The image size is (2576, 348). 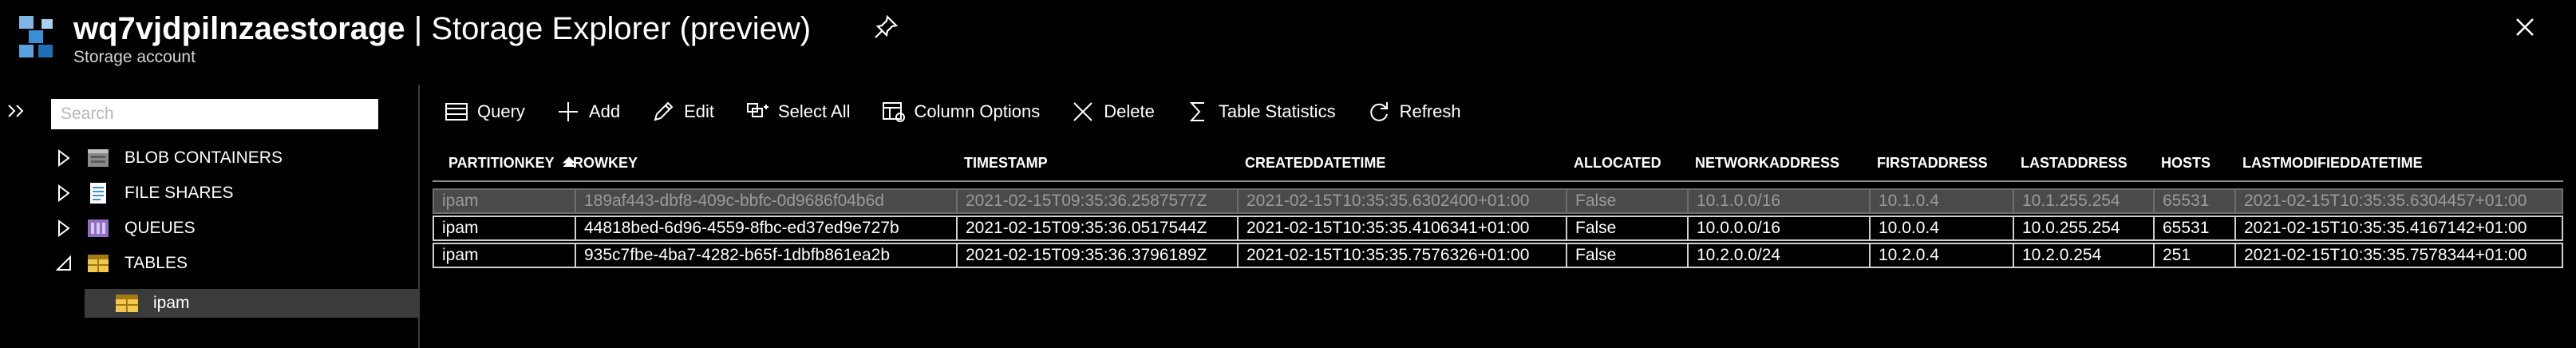 I want to click on tree-item-table-ipam: ipam, so click(x=251, y=303).